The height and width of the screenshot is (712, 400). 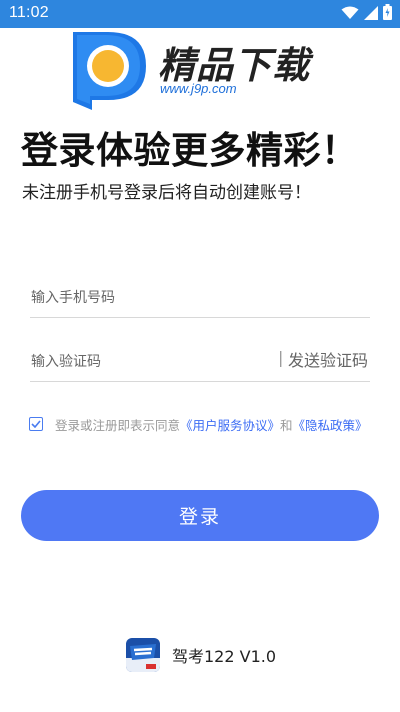 I want to click on verification-code-input, so click(x=145, y=362).